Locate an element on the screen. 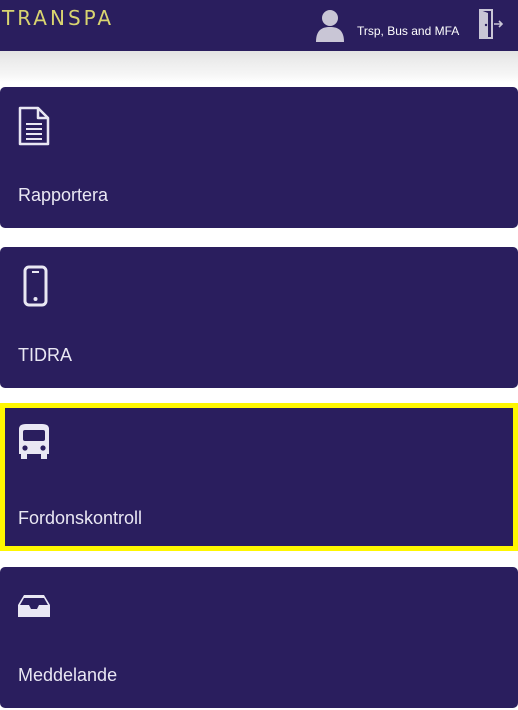 This screenshot has width=518, height=710. tile-label-rapportera: Rapportera is located at coordinates (63, 195).